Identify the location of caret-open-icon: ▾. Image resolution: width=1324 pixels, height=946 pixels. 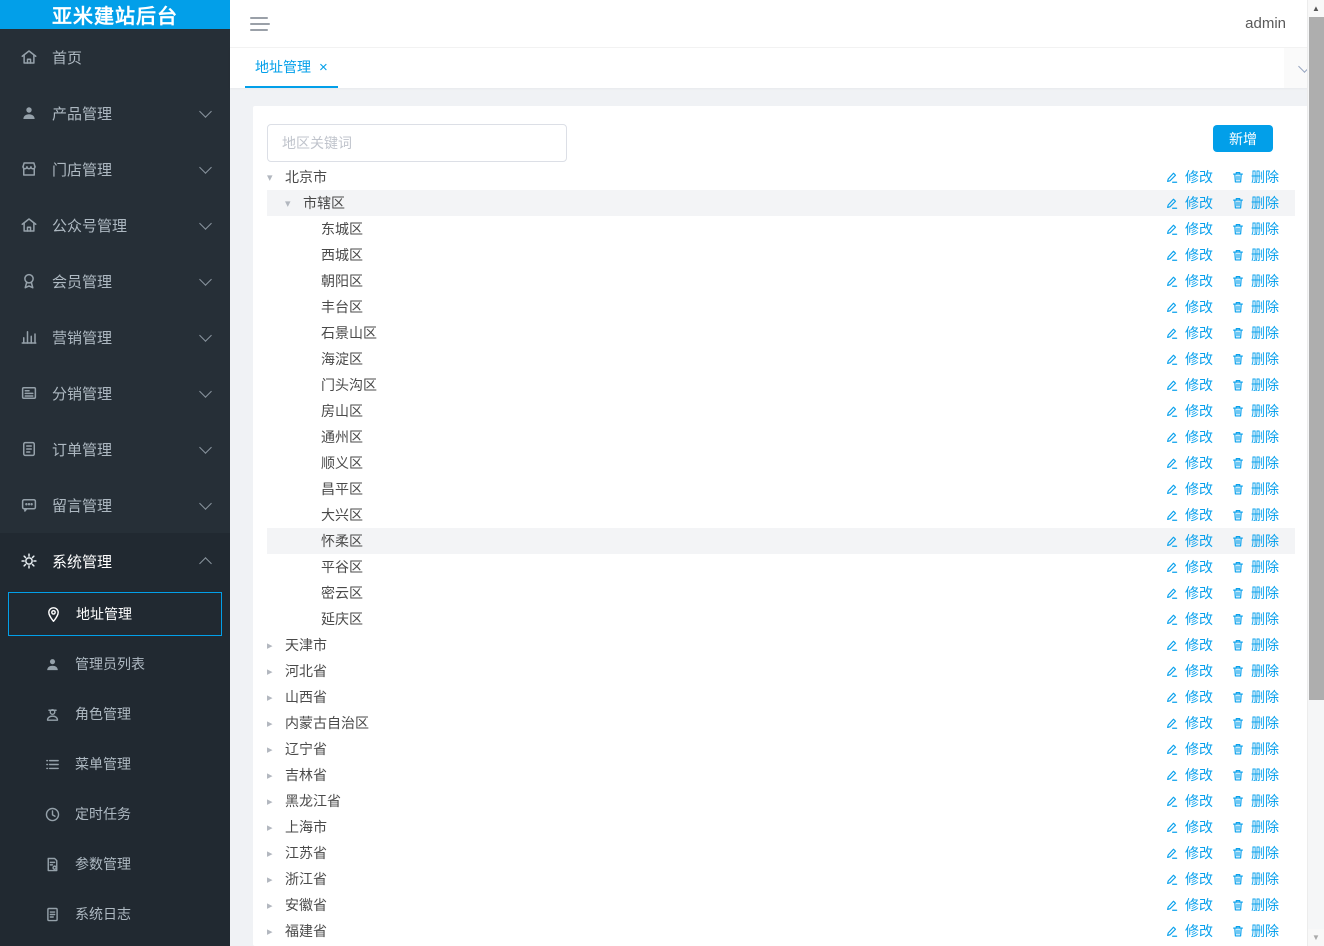
(294, 203).